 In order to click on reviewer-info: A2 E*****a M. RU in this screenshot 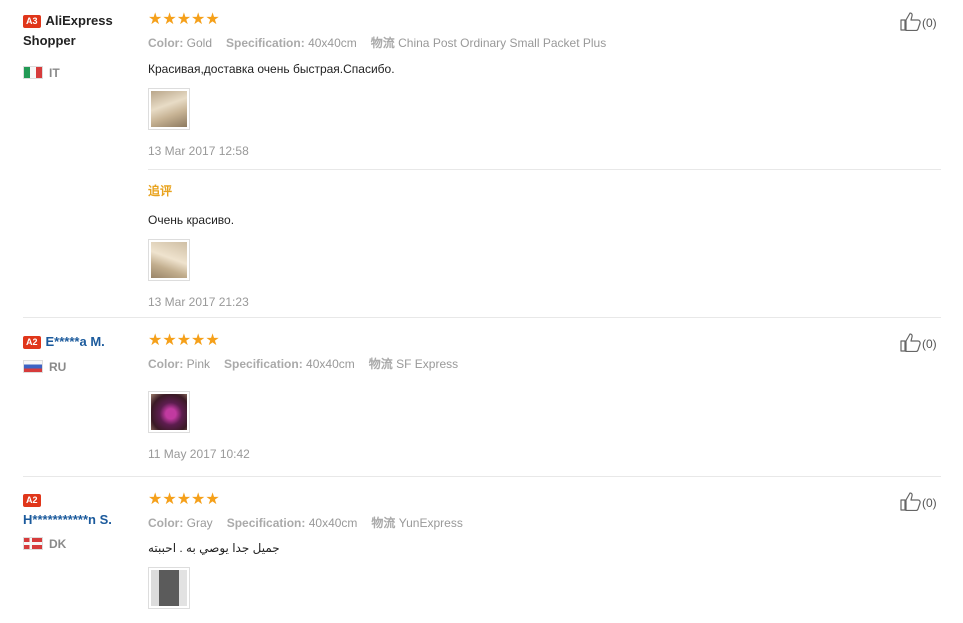, I will do `click(80, 353)`.